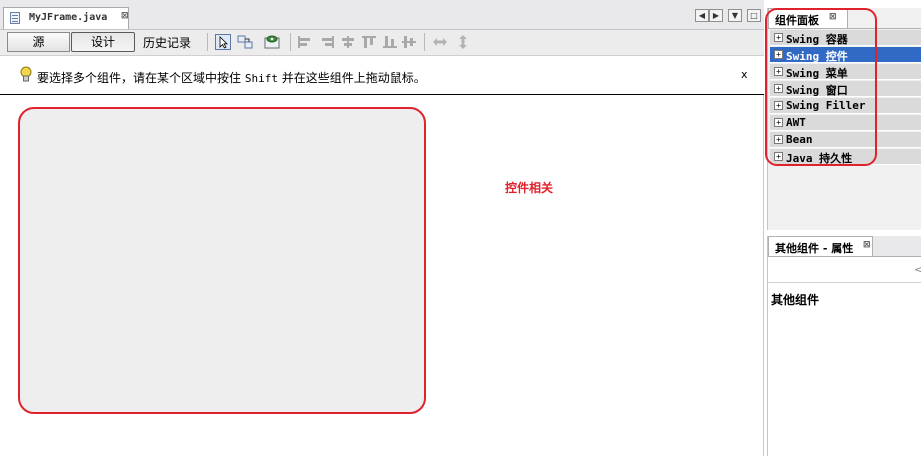 The width and height of the screenshot is (921, 456). I want to click on center-vertically-icon, so click(409, 42).